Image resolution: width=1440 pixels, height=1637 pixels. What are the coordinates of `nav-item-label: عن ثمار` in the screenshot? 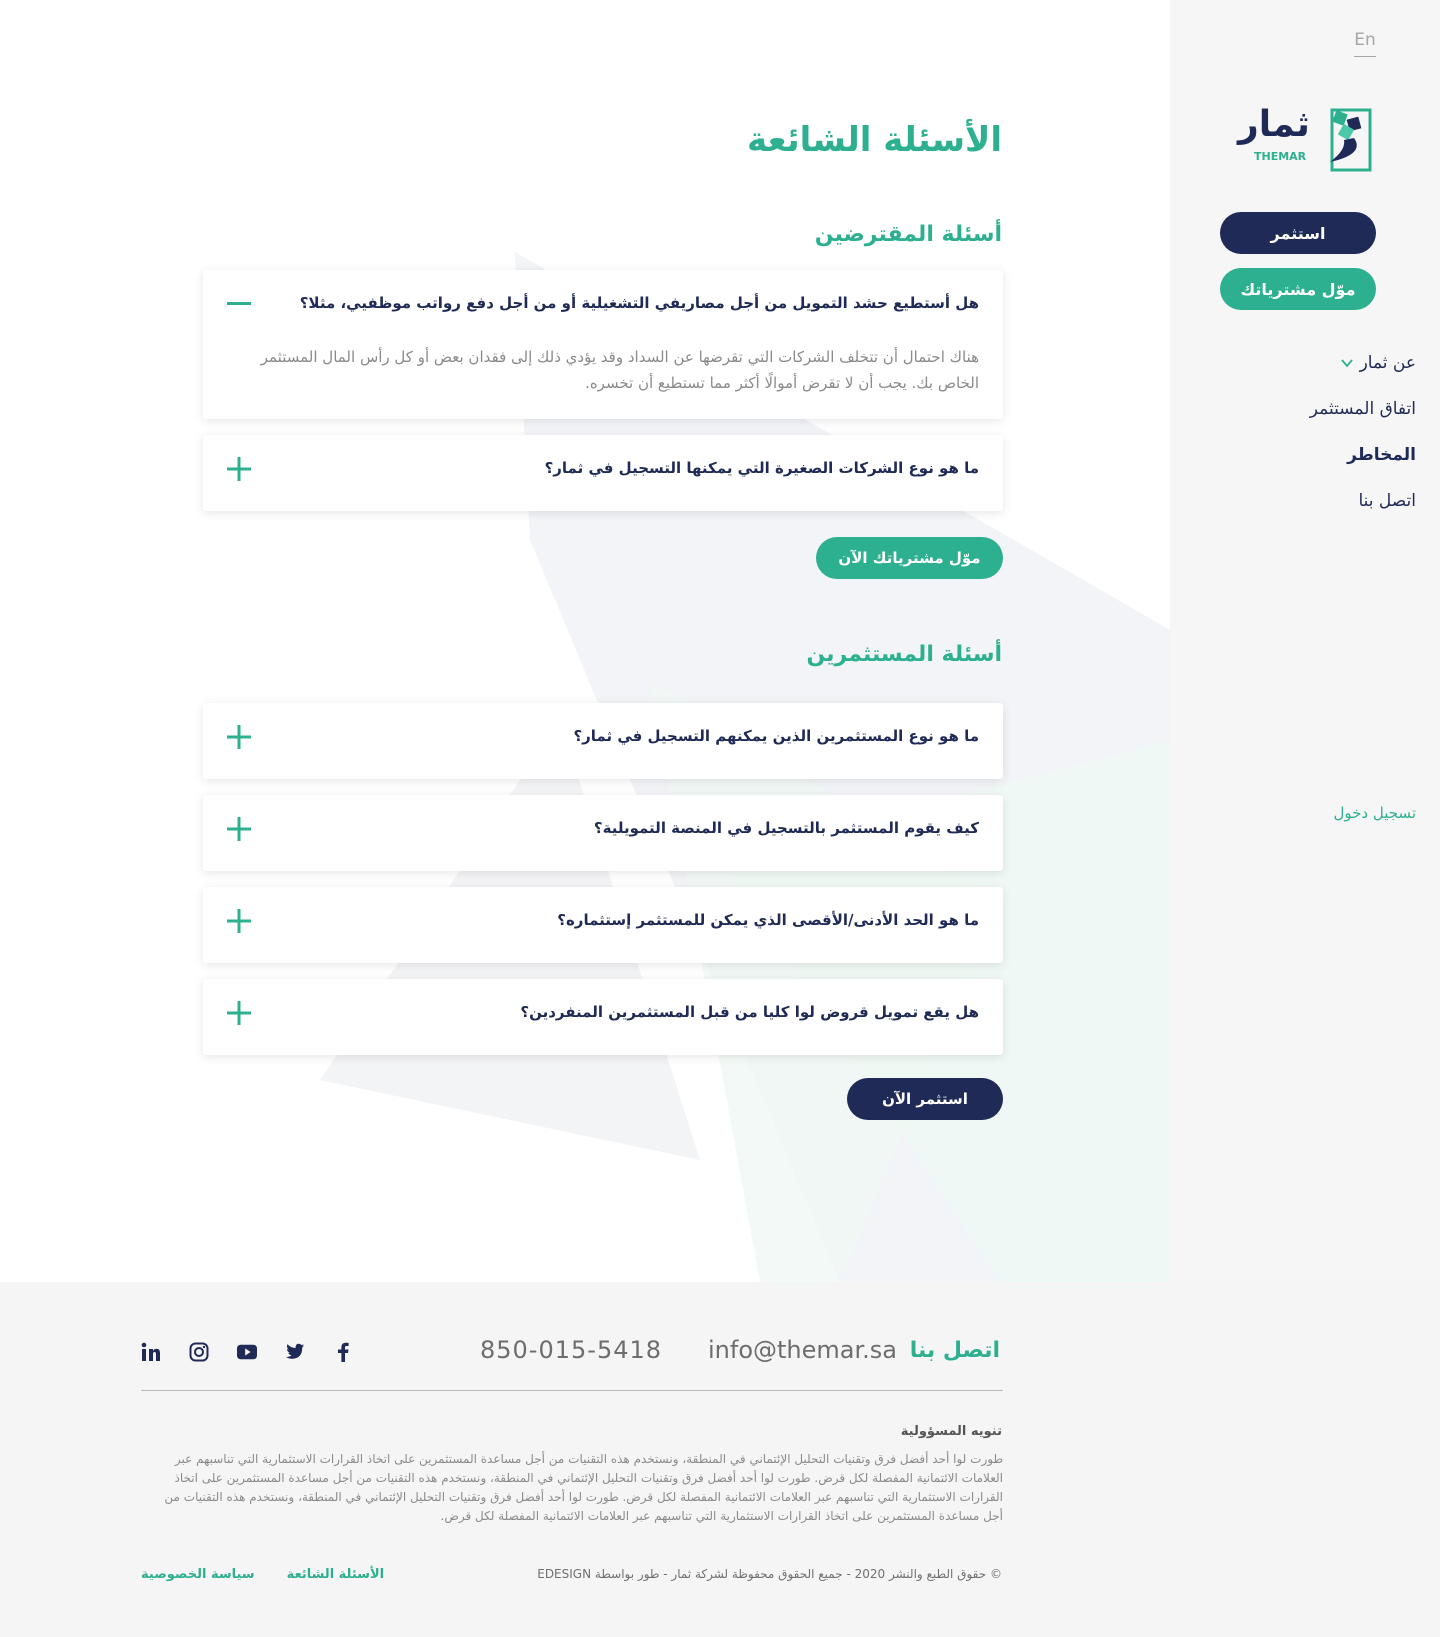 It's located at (1387, 363).